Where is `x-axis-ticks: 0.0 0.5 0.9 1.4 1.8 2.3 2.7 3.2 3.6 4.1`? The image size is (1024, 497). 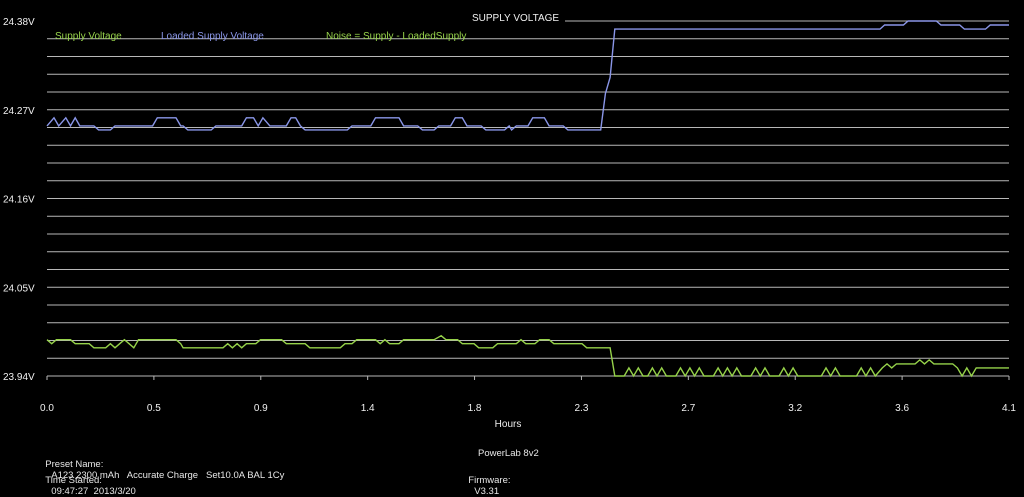 x-axis-ticks: 0.0 0.5 0.9 1.4 1.8 2.3 2.7 3.2 3.6 4.1 is located at coordinates (528, 395).